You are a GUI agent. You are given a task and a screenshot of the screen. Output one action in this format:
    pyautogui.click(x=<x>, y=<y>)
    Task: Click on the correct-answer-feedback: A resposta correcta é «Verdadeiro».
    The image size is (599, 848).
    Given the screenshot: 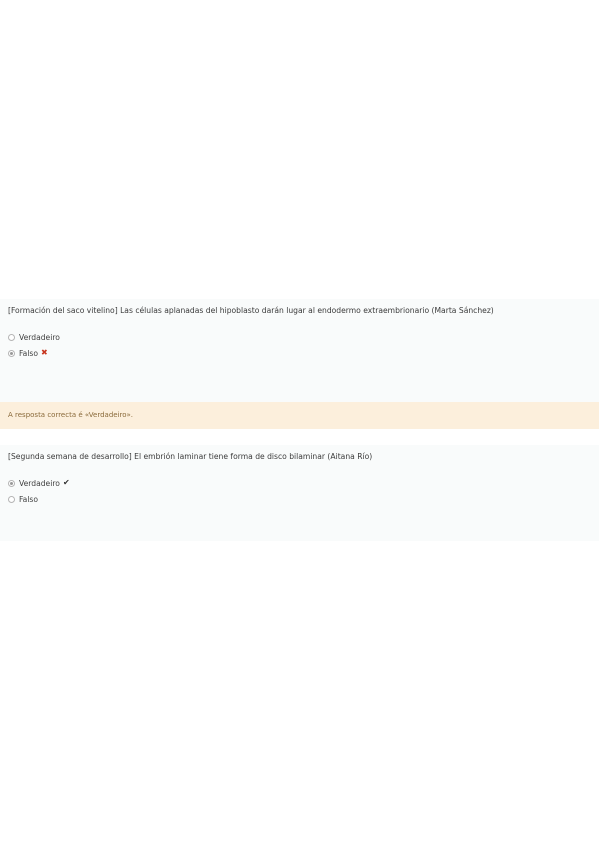 What is the action you would take?
    pyautogui.click(x=299, y=415)
    